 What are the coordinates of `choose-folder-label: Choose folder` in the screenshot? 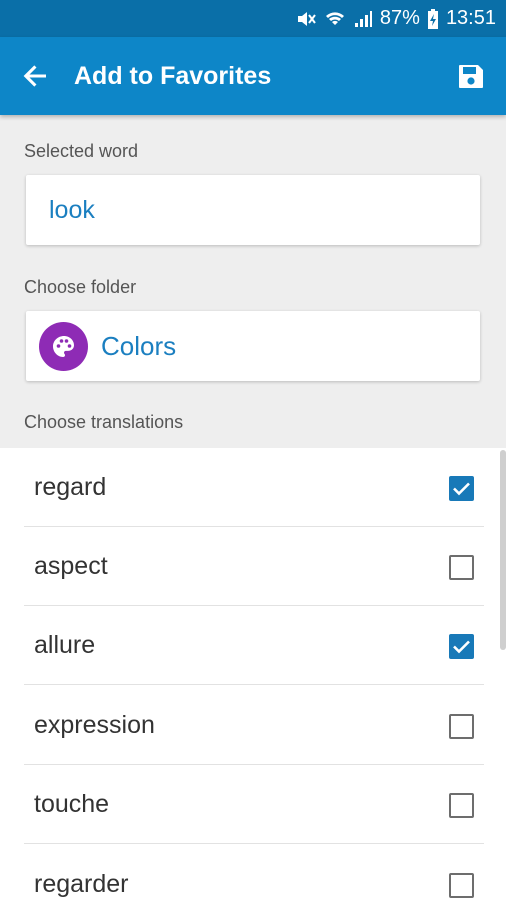 It's located at (80, 287).